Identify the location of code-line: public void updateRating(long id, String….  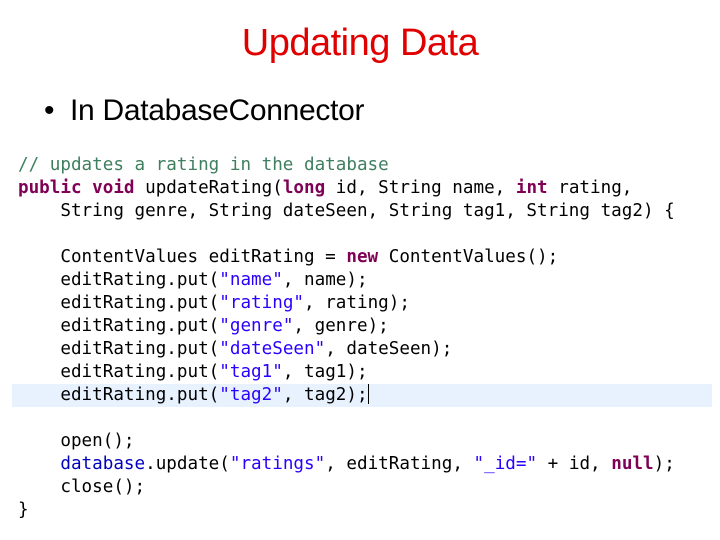
(365, 188).